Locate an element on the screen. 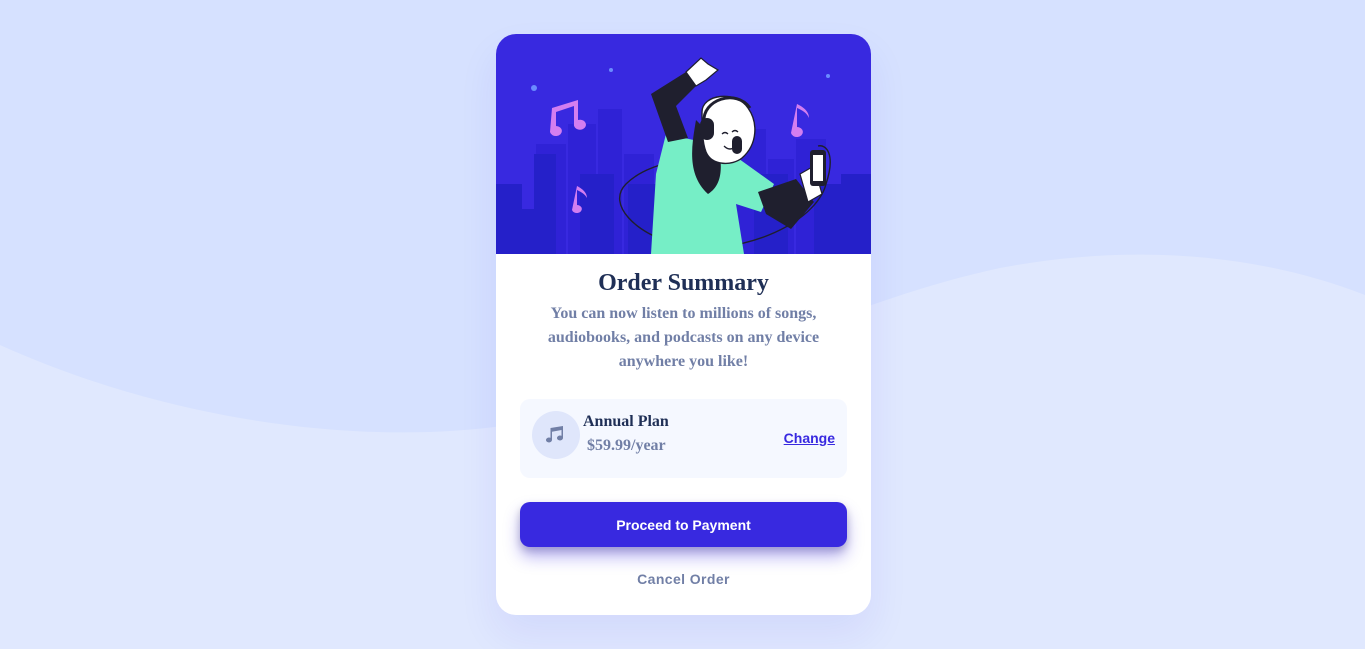 Image resolution: width=1365 pixels, height=649 pixels. page-title: Order Summary is located at coordinates (683, 283).